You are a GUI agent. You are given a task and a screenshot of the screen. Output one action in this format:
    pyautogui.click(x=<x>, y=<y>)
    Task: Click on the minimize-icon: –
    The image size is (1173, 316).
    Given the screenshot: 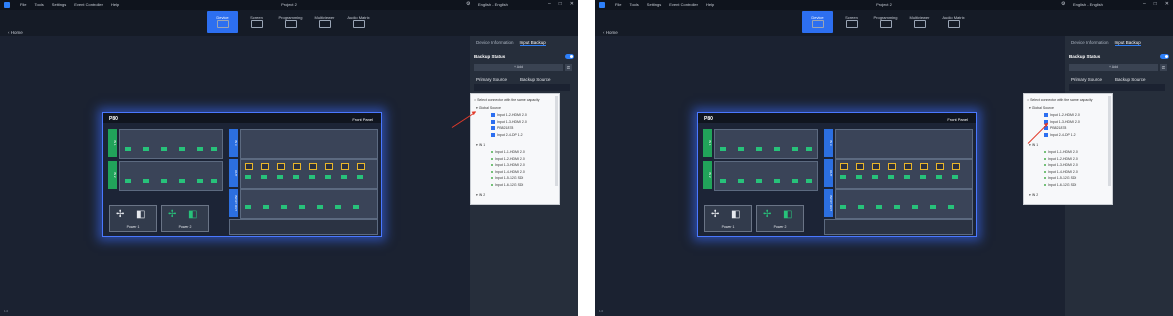 What is the action you would take?
    pyautogui.click(x=549, y=4)
    